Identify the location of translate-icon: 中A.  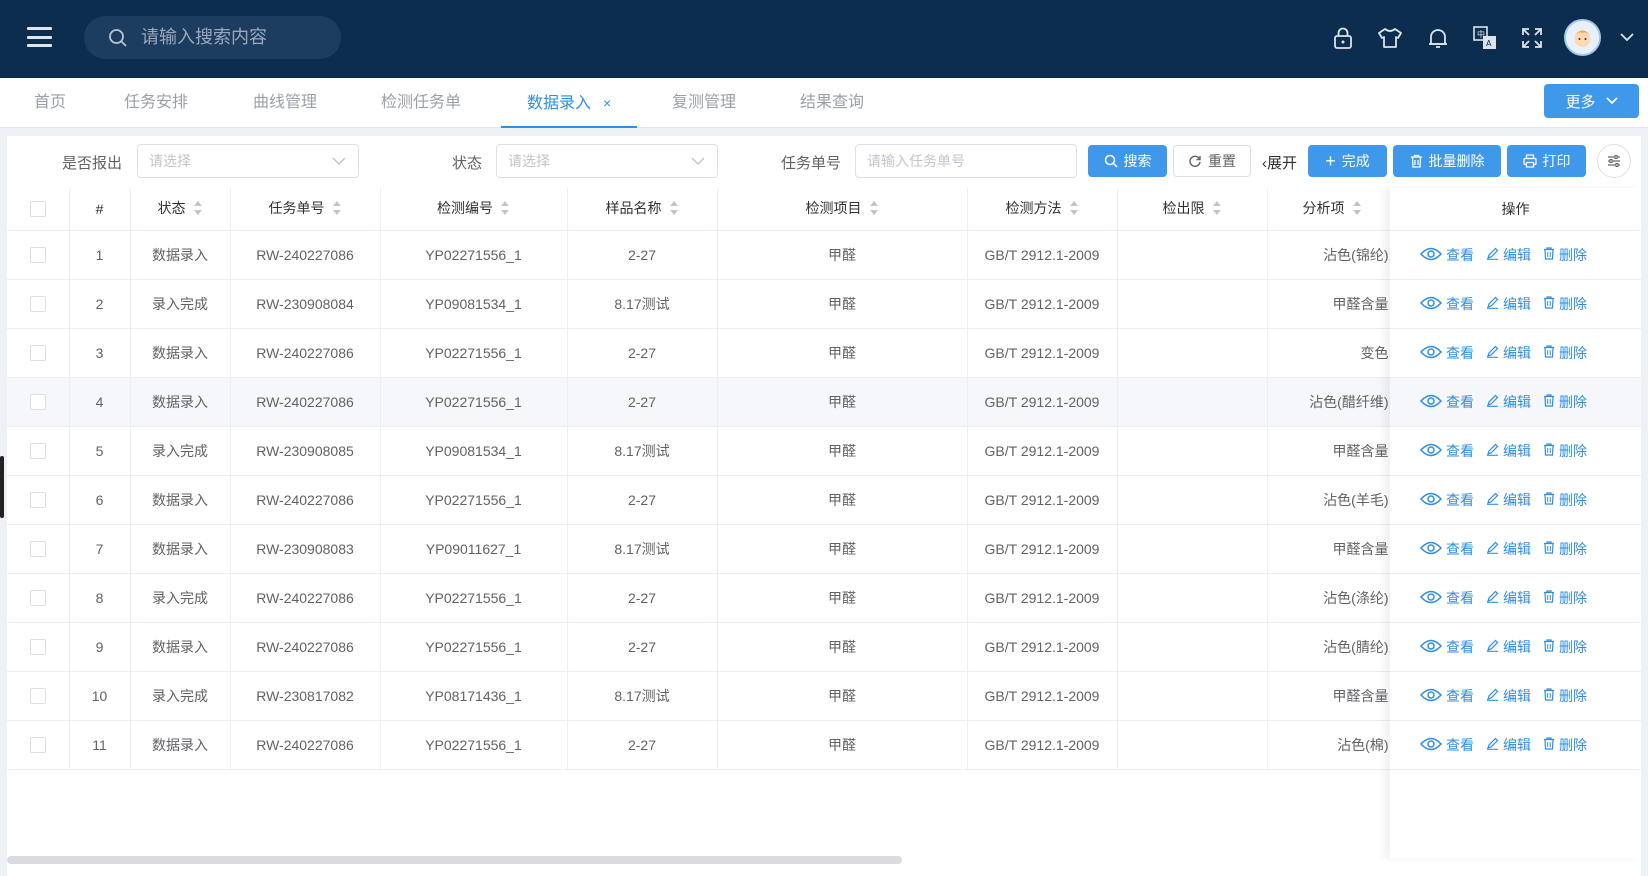
(1485, 38).